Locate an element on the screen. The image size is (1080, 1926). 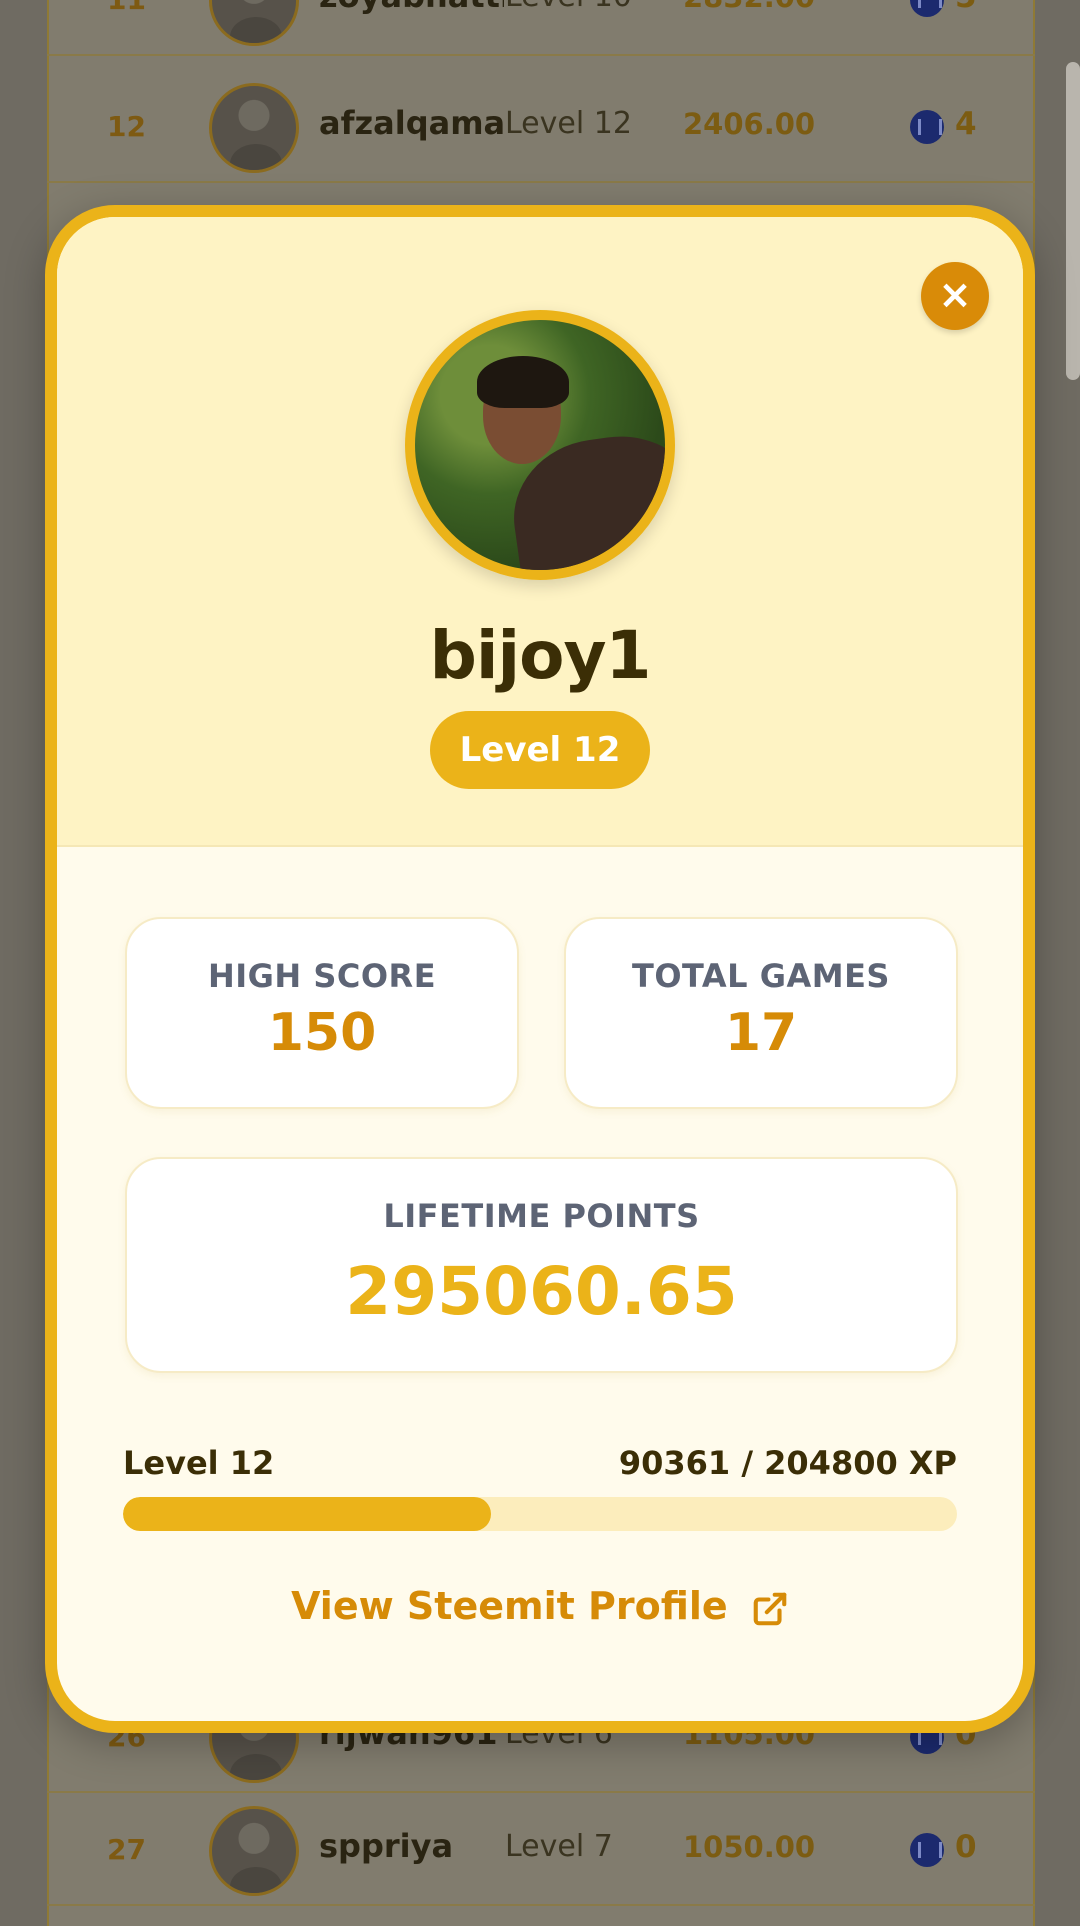
high-score-value: 150 is located at coordinates (322, 1033).